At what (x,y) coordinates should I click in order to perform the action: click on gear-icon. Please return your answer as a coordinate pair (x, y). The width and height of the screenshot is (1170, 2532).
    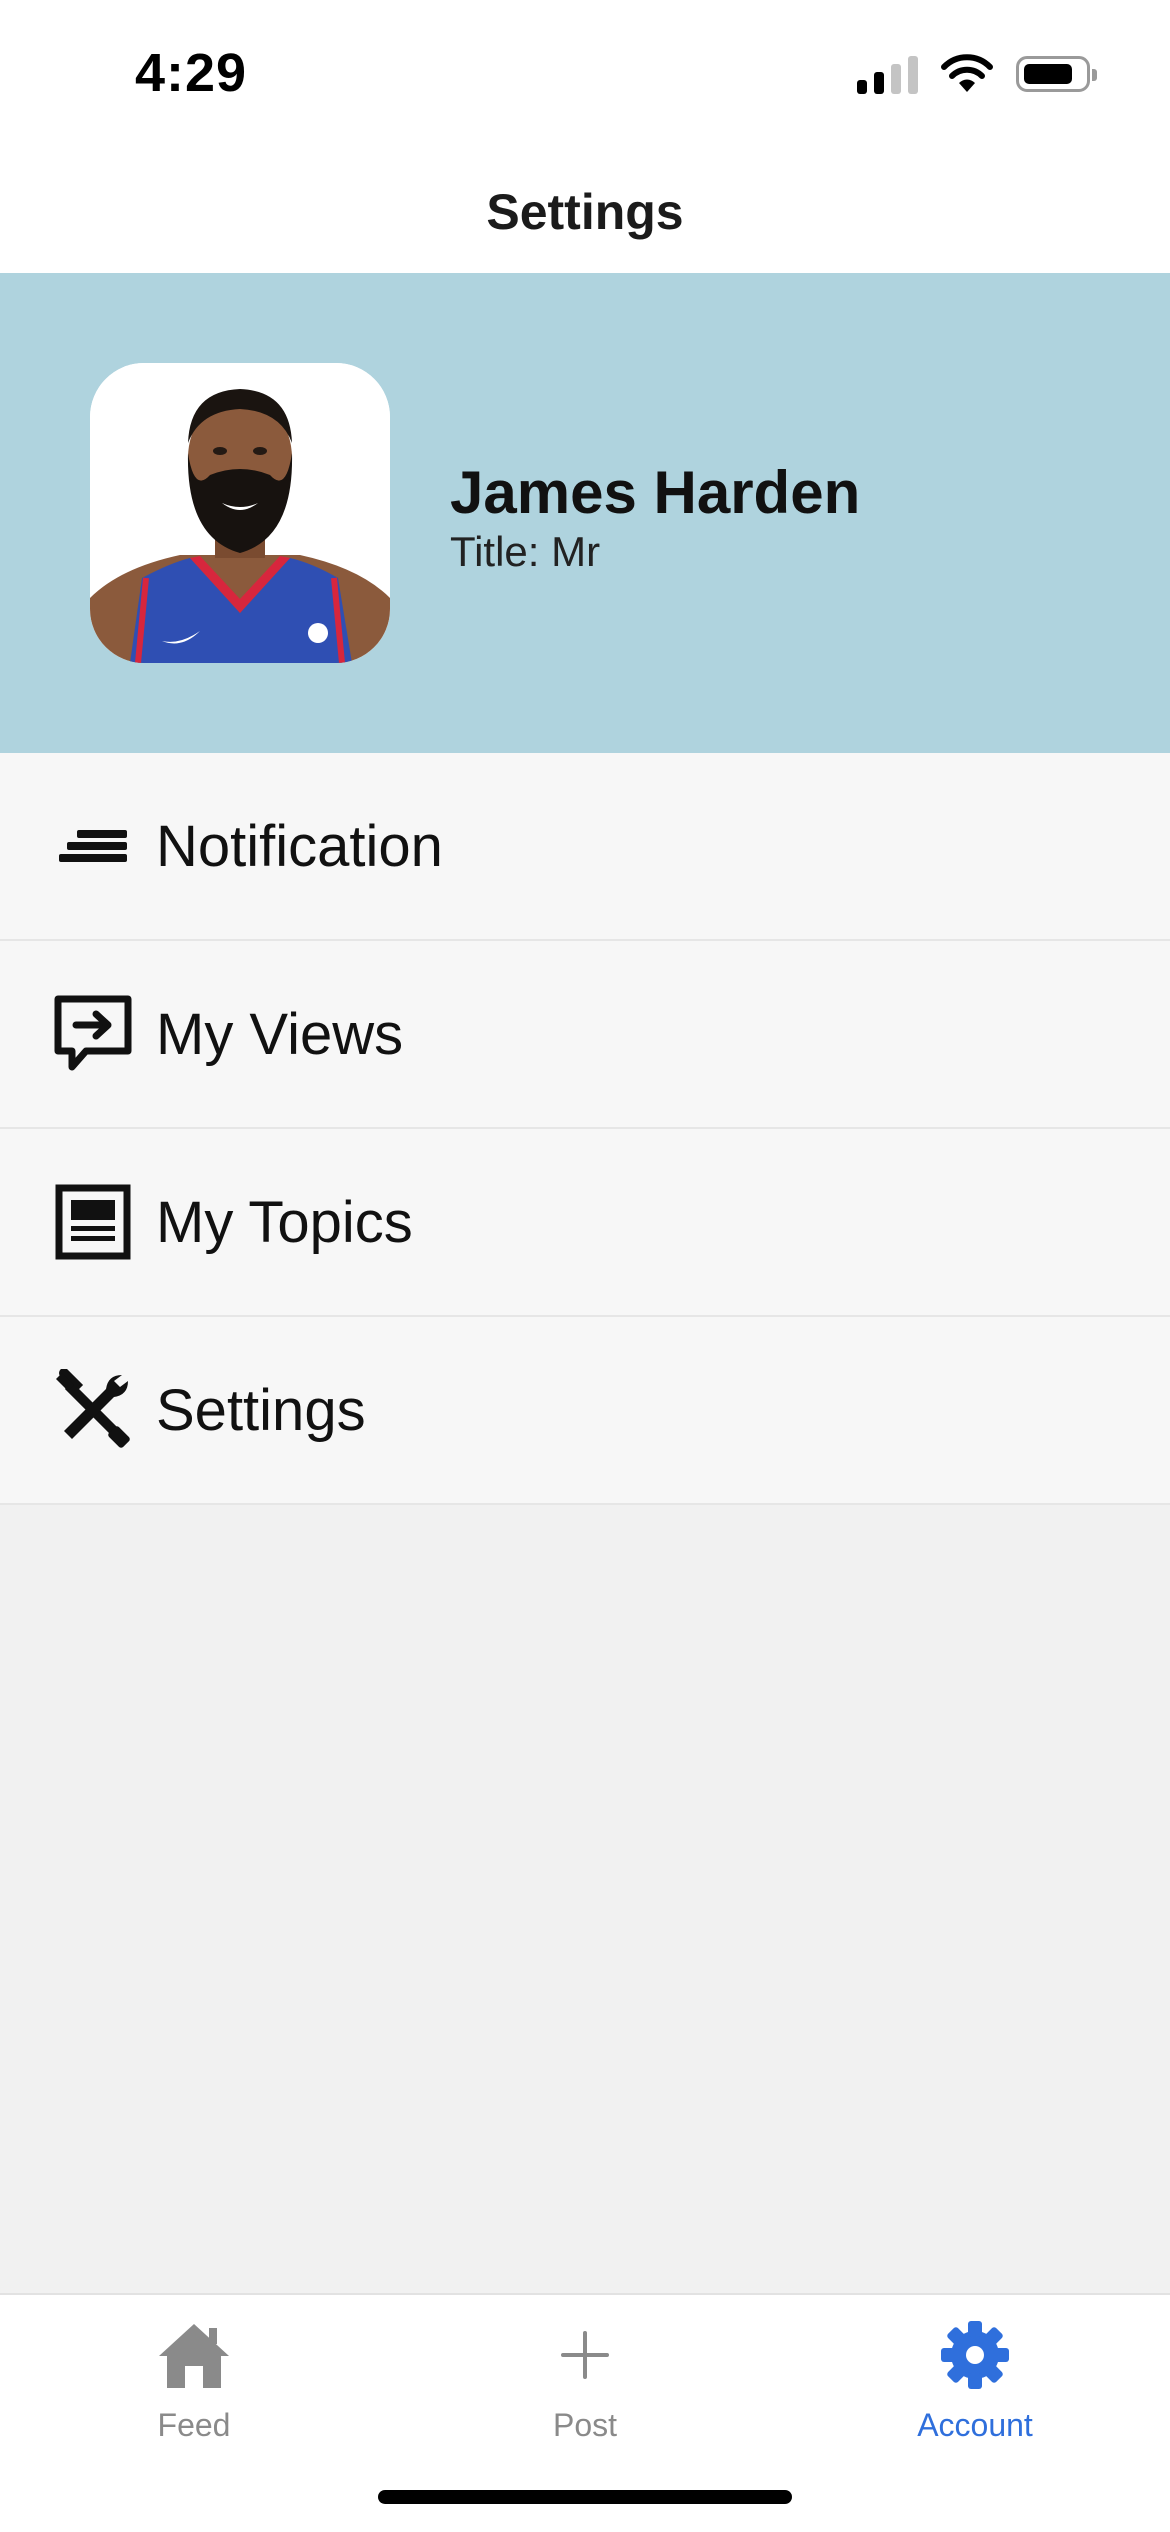
    Looking at the image, I should click on (975, 2355).